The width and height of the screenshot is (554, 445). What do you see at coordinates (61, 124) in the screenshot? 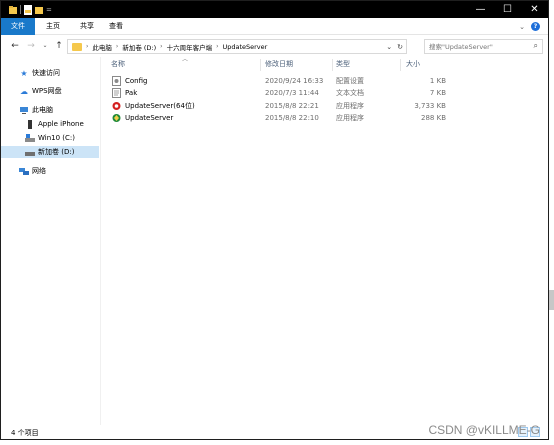
I see `sidebar-item-label: Apple iPhone` at bounding box center [61, 124].